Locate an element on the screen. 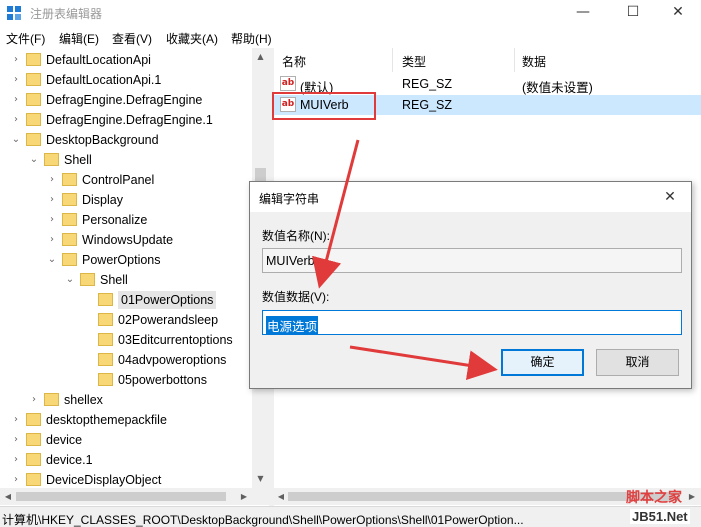 This screenshot has width=701, height=527. tree-node: › Personalize is located at coordinates (126, 220).